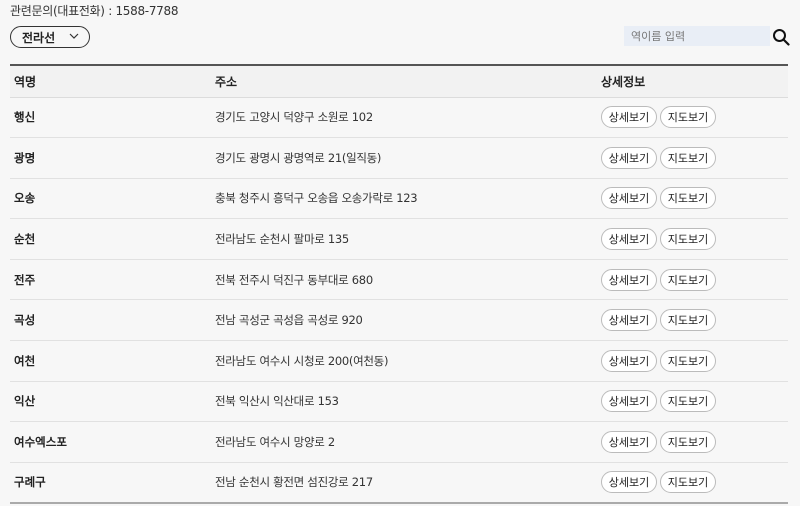 This screenshot has height=506, width=800. Describe the element at coordinates (302, 360) in the screenshot. I see `station-address: 전라남도 여수시 시청로 200(여천동)` at that location.